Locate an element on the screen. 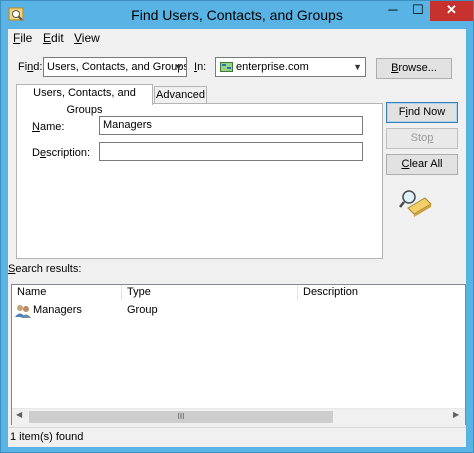  description-label: Description: is located at coordinates (61, 153).